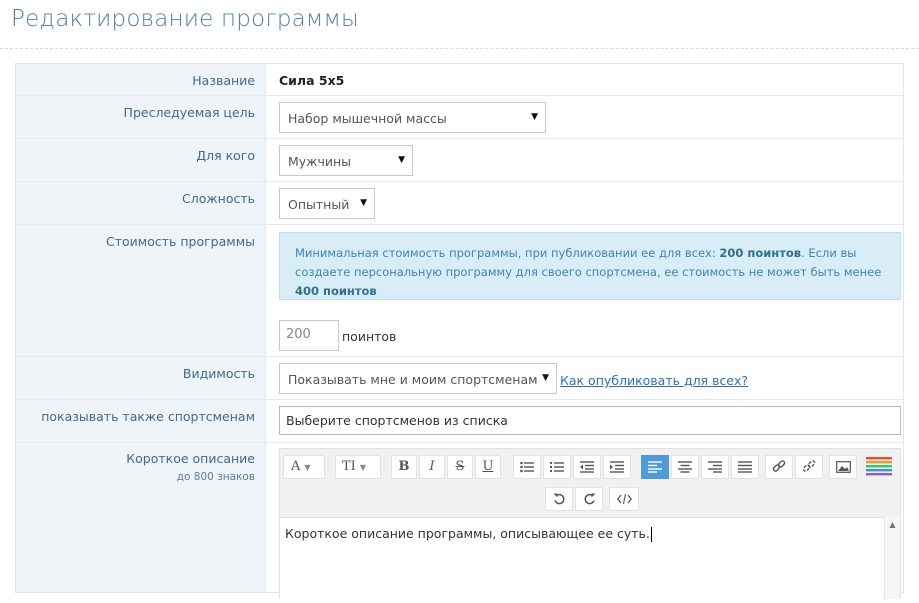 This screenshot has width=919, height=603. I want to click on scrollbar: ▲, so click(892, 558).